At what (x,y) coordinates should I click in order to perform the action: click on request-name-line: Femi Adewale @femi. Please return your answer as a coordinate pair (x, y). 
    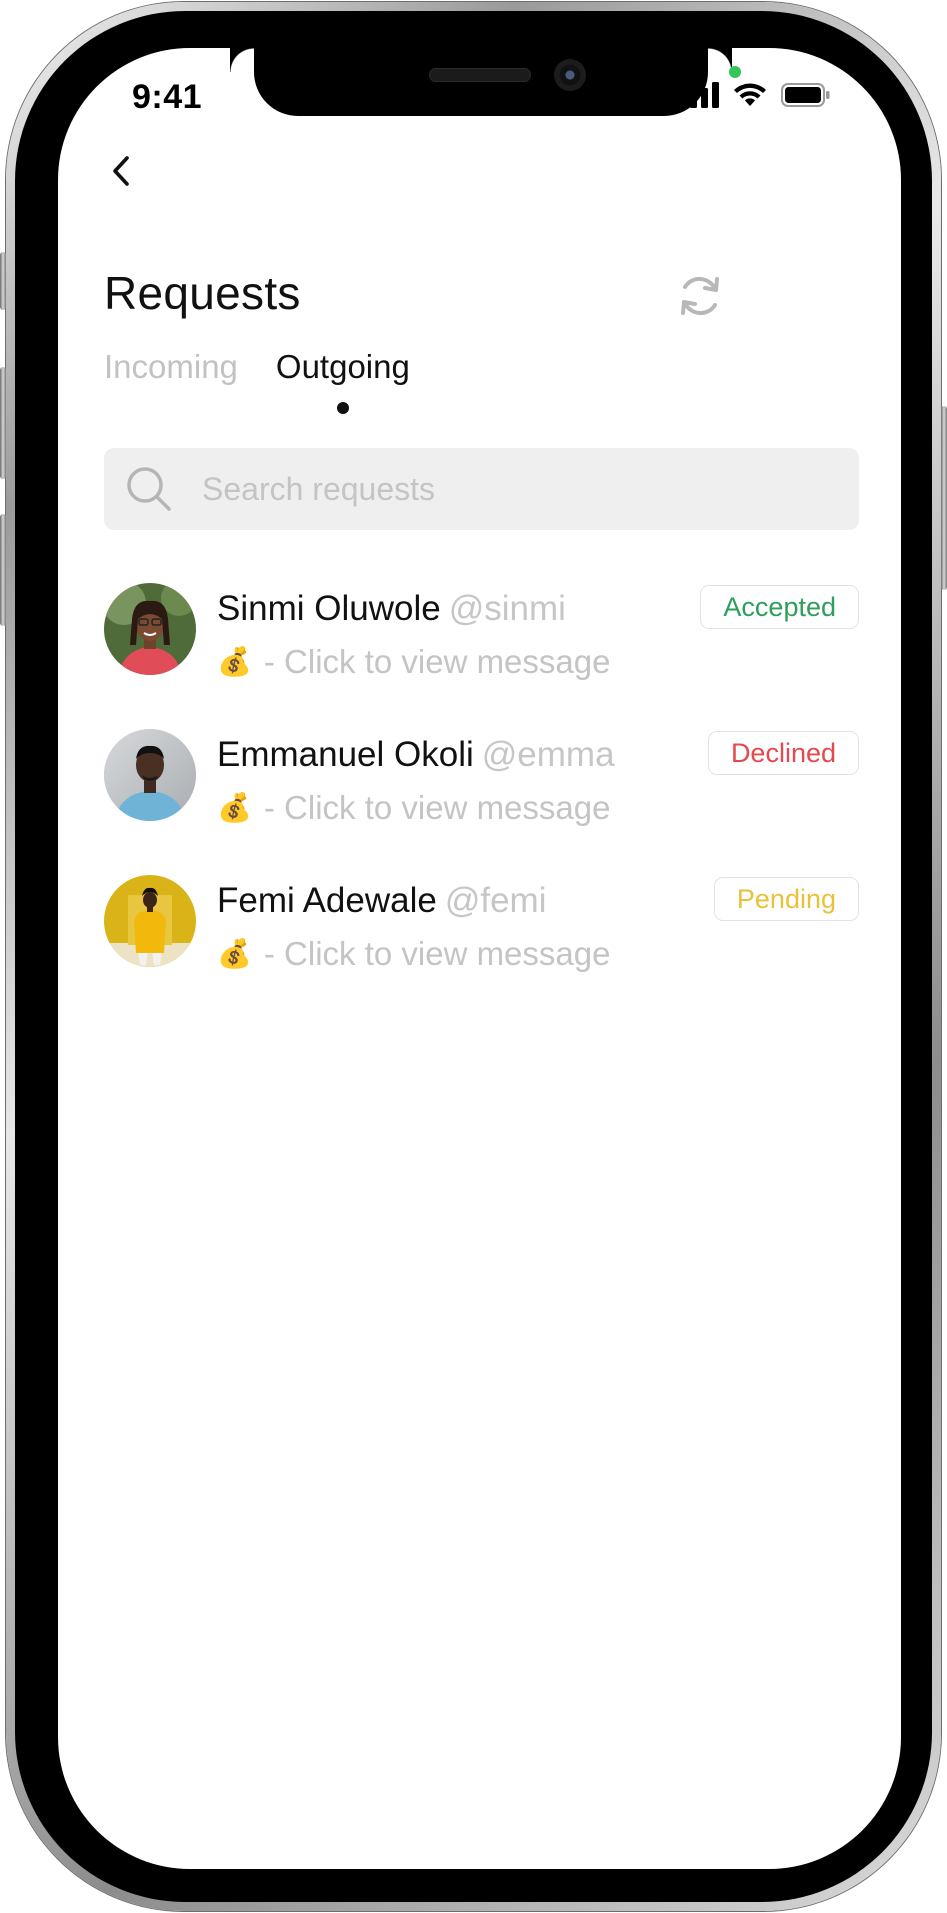
    Looking at the image, I should click on (381, 901).